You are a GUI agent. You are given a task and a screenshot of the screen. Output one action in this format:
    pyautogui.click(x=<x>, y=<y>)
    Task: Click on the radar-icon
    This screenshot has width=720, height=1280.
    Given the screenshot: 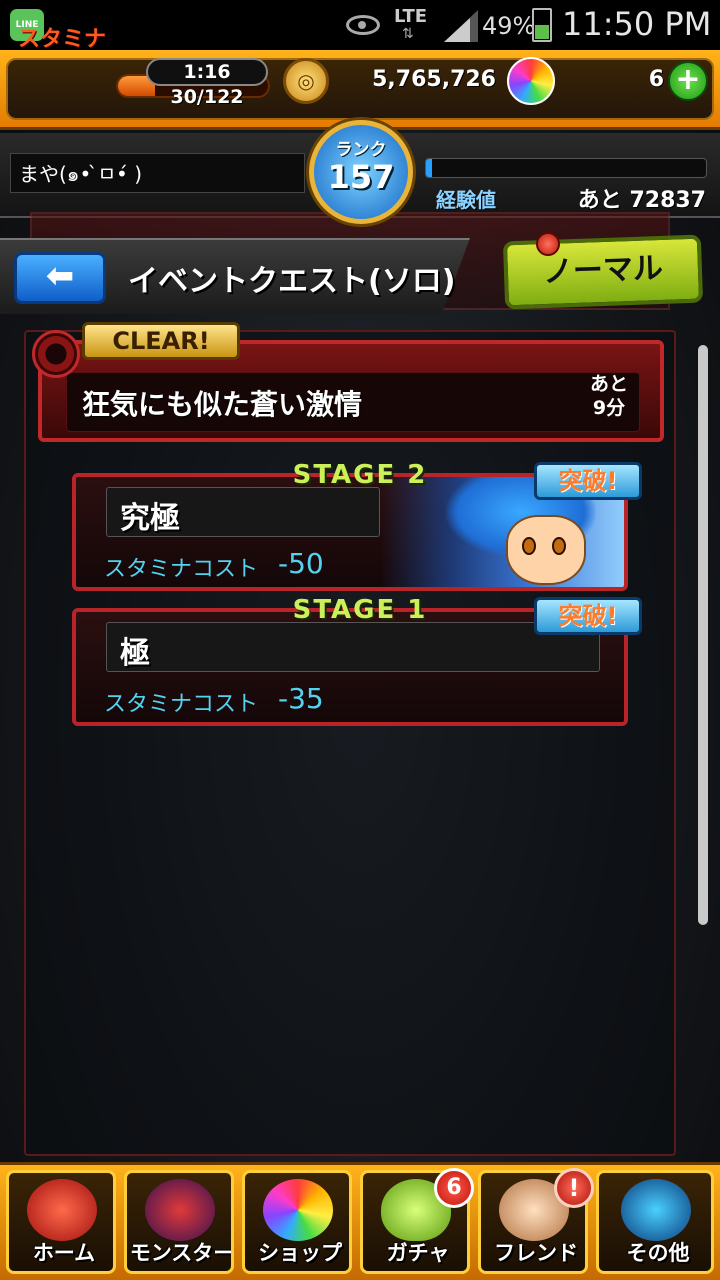 What is the action you would take?
    pyautogui.click(x=656, y=1210)
    